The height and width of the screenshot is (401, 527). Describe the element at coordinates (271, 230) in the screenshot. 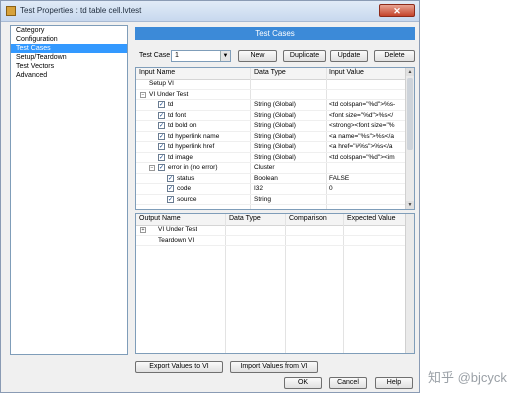

I see `output-row: + VI Under Test` at that location.